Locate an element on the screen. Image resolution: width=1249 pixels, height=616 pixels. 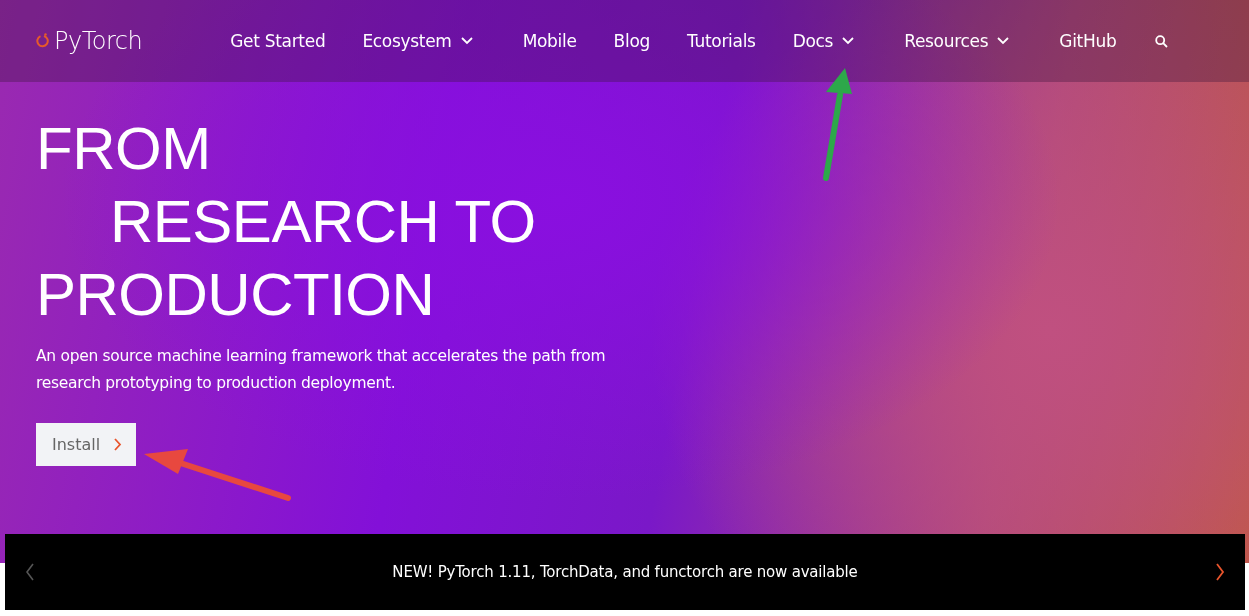
flame-icon is located at coordinates (42, 41).